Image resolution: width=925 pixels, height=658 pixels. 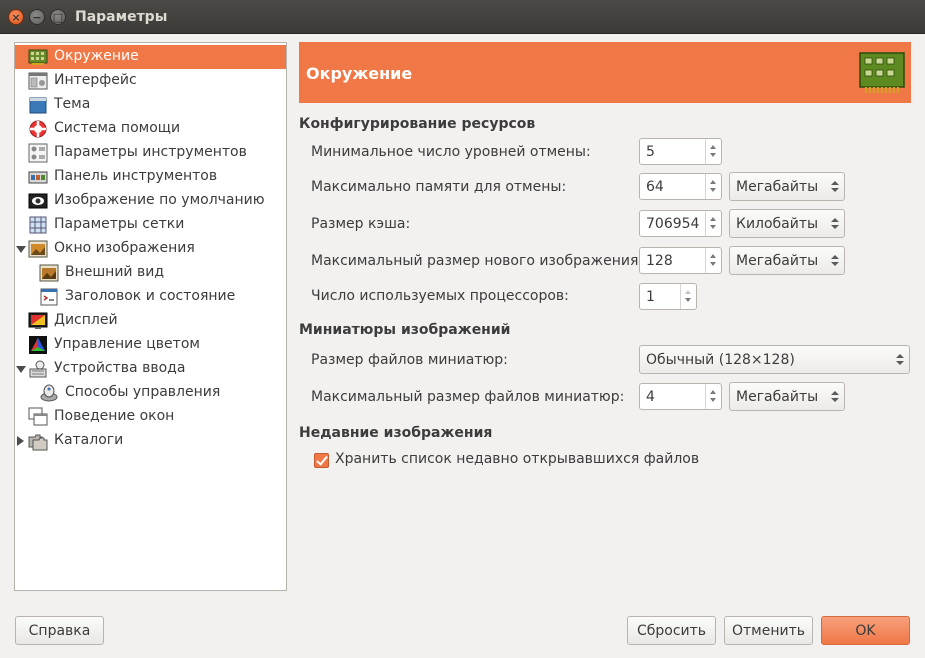 I want to click on tree-item-color-management: Управление цветом, so click(x=150, y=345).